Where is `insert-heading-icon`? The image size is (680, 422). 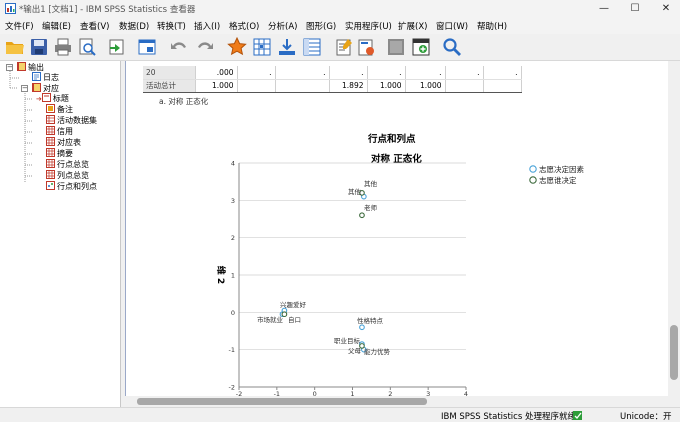
insert-heading-icon is located at coordinates (344, 47).